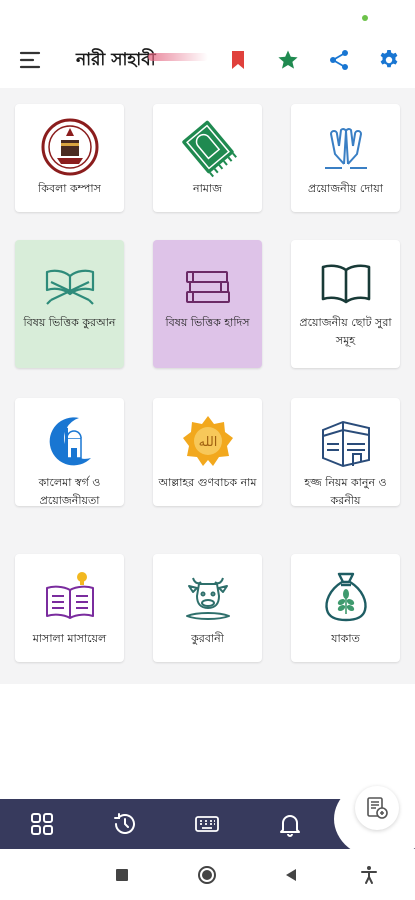  I want to click on qibla-compass-icon, so click(70, 147).